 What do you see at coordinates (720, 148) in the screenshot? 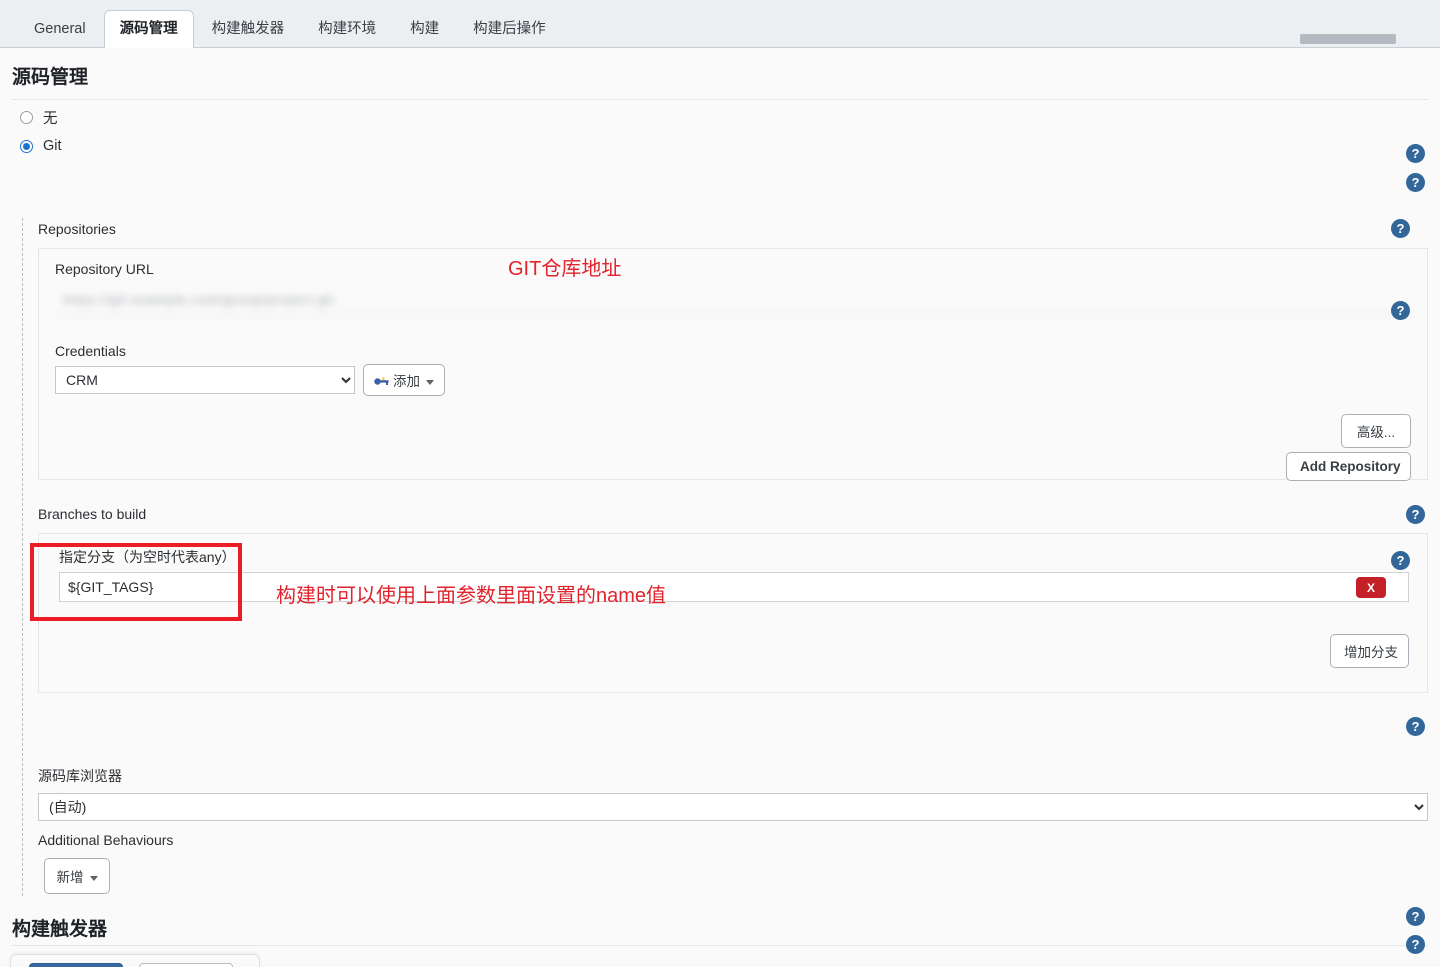
I see `scm-option-git: Git` at bounding box center [720, 148].